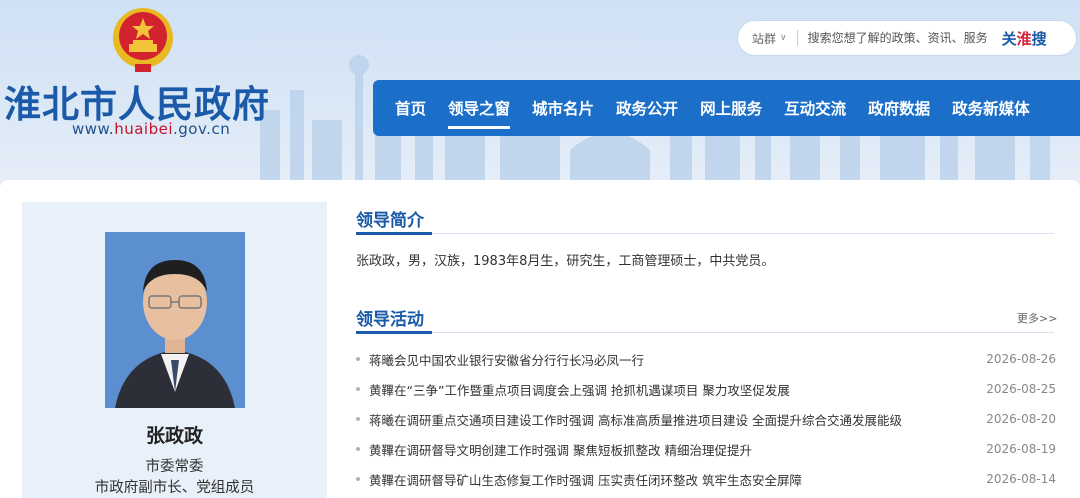 The width and height of the screenshot is (1080, 498). I want to click on leader-intro-text: 张政政，男，汉族，1983年8月生，研究生，工商管理硕士，中共党员。, so click(565, 261).